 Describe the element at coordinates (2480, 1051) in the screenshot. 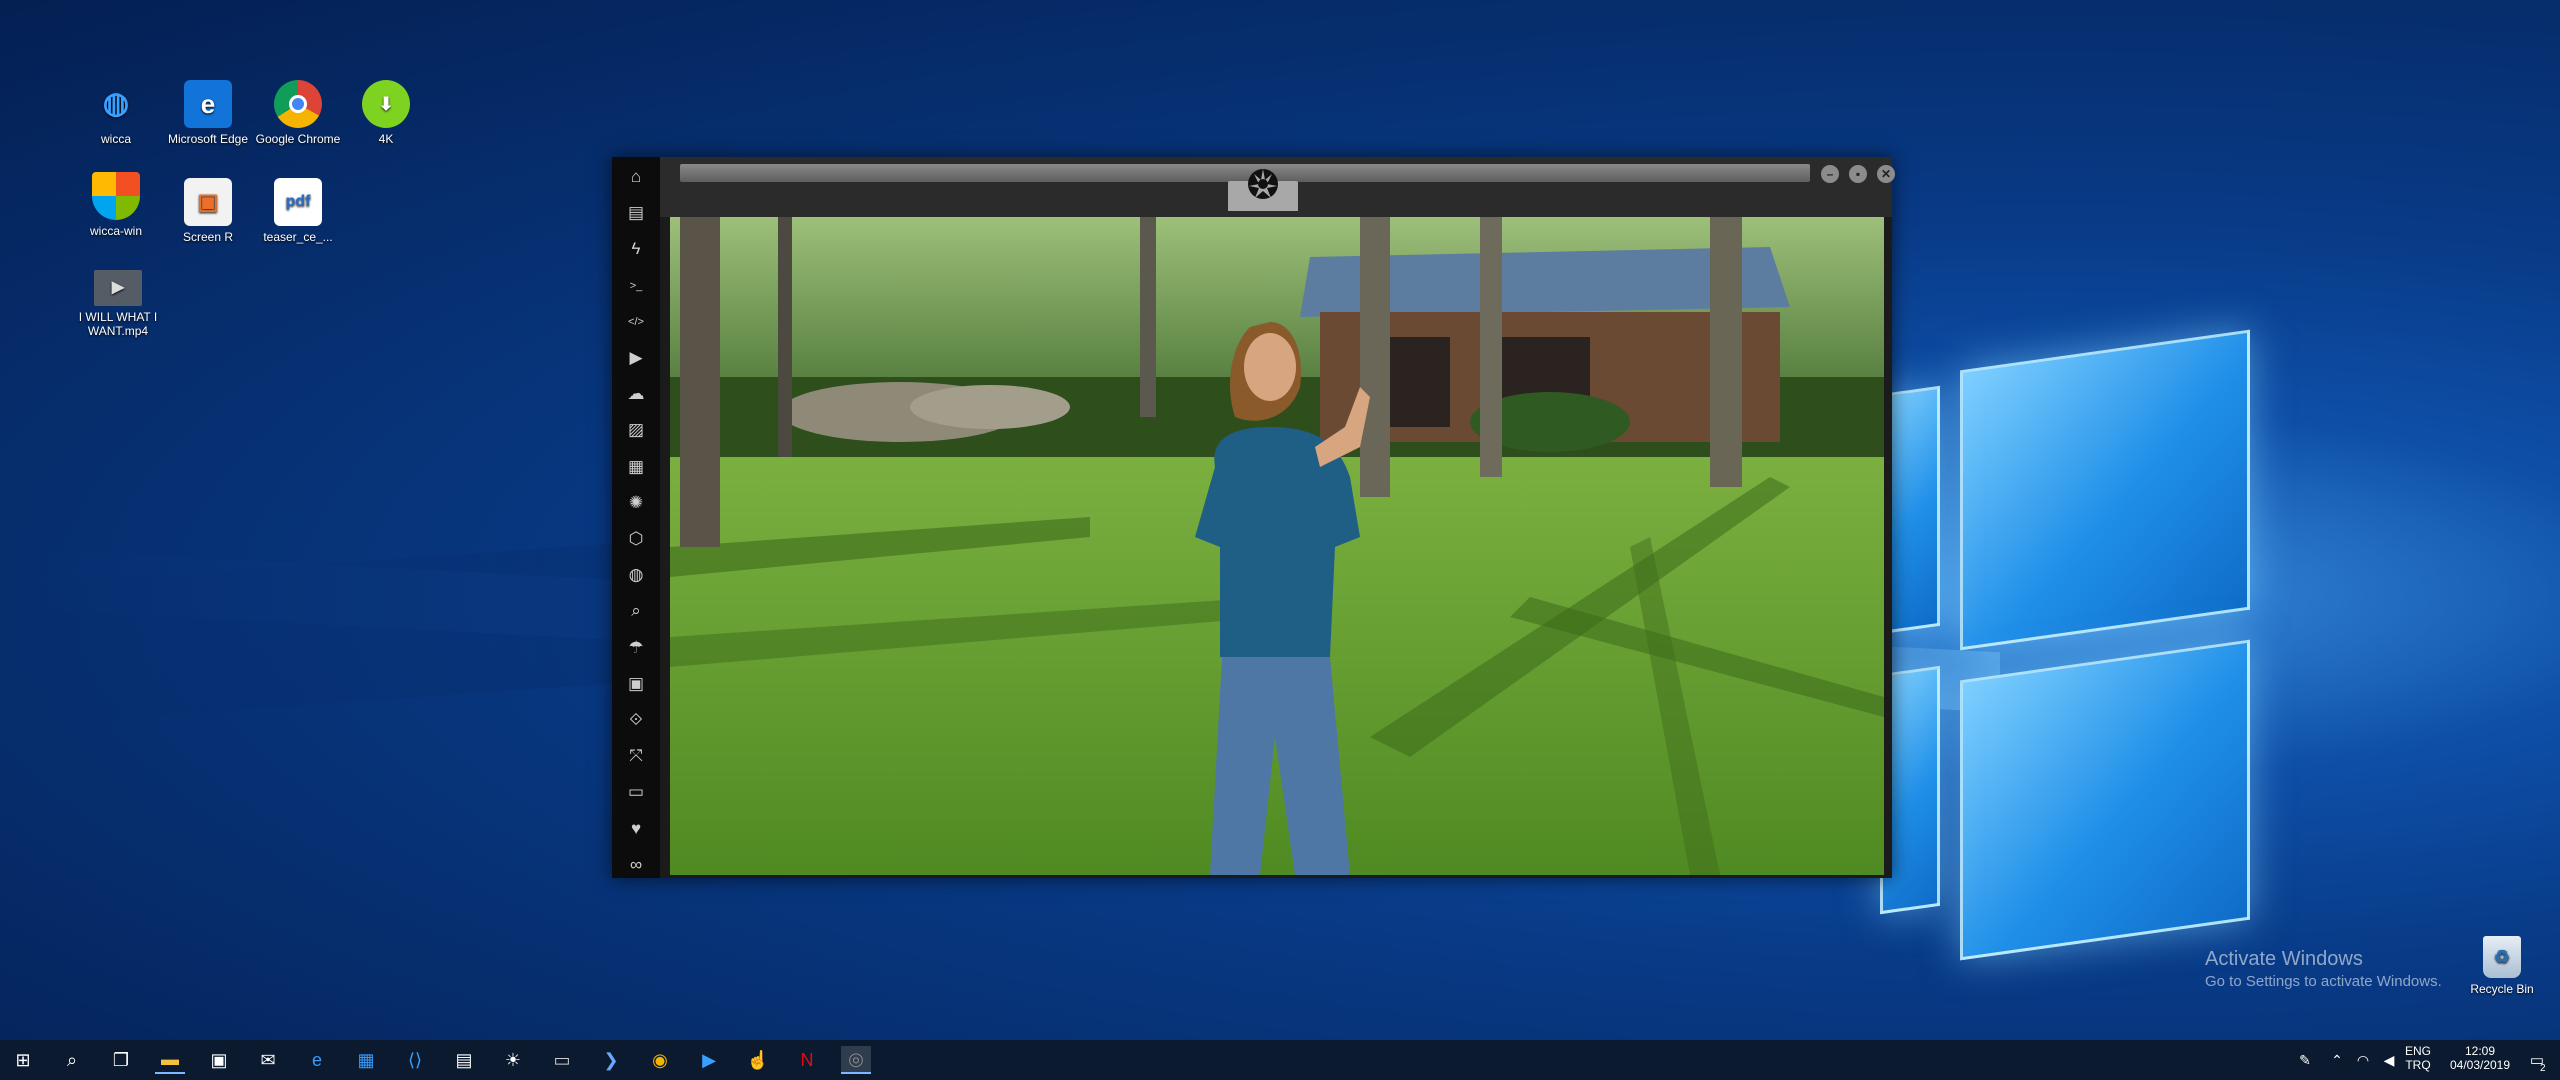

I see `clock-time: 12:09` at that location.